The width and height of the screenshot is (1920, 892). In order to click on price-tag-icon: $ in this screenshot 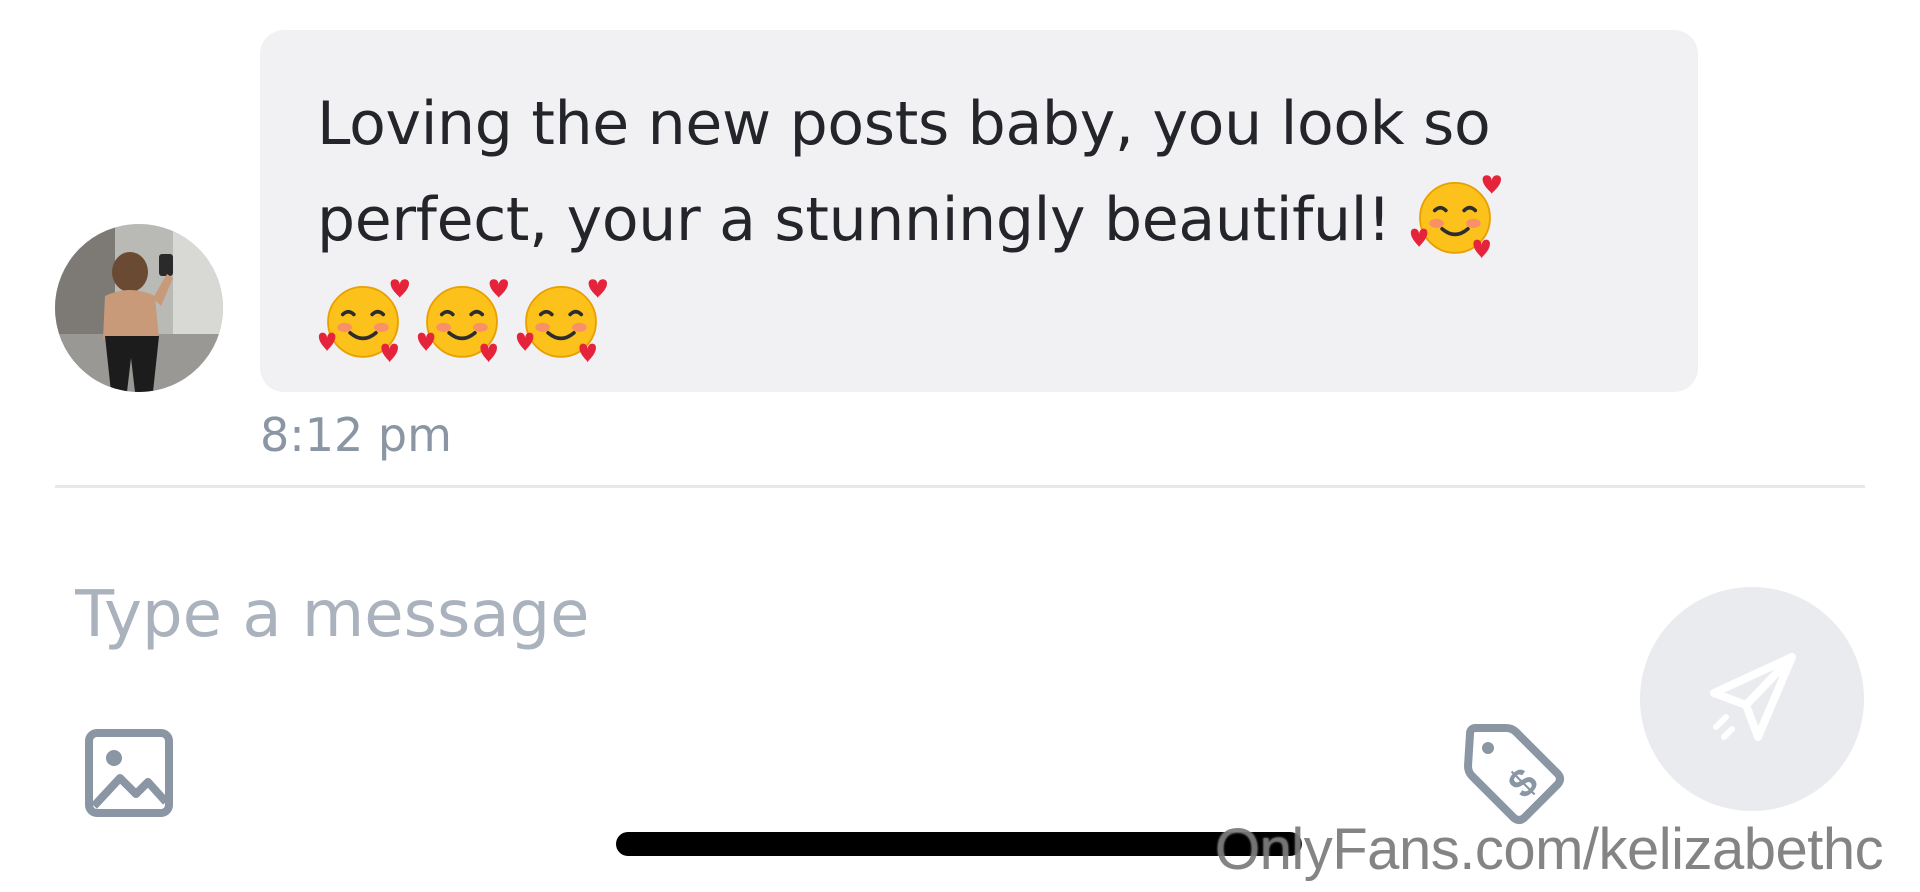, I will do `click(1514, 774)`.